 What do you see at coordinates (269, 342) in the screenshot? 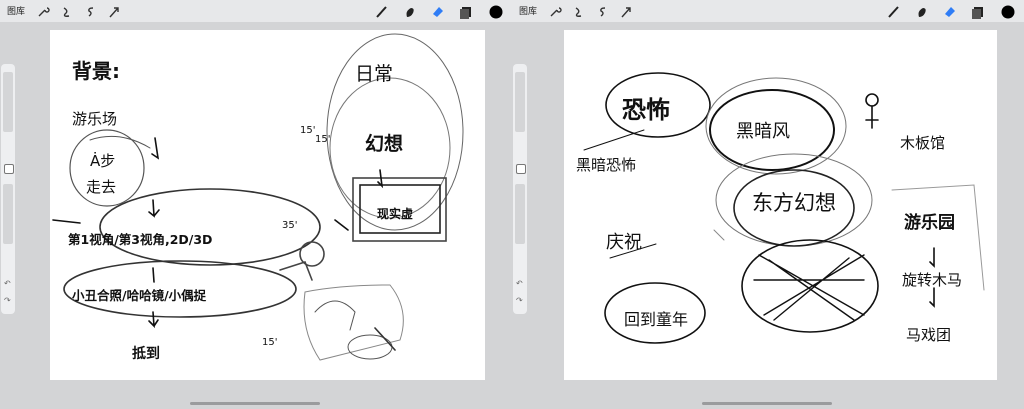
I see `angle-label-4: 15'` at bounding box center [269, 342].